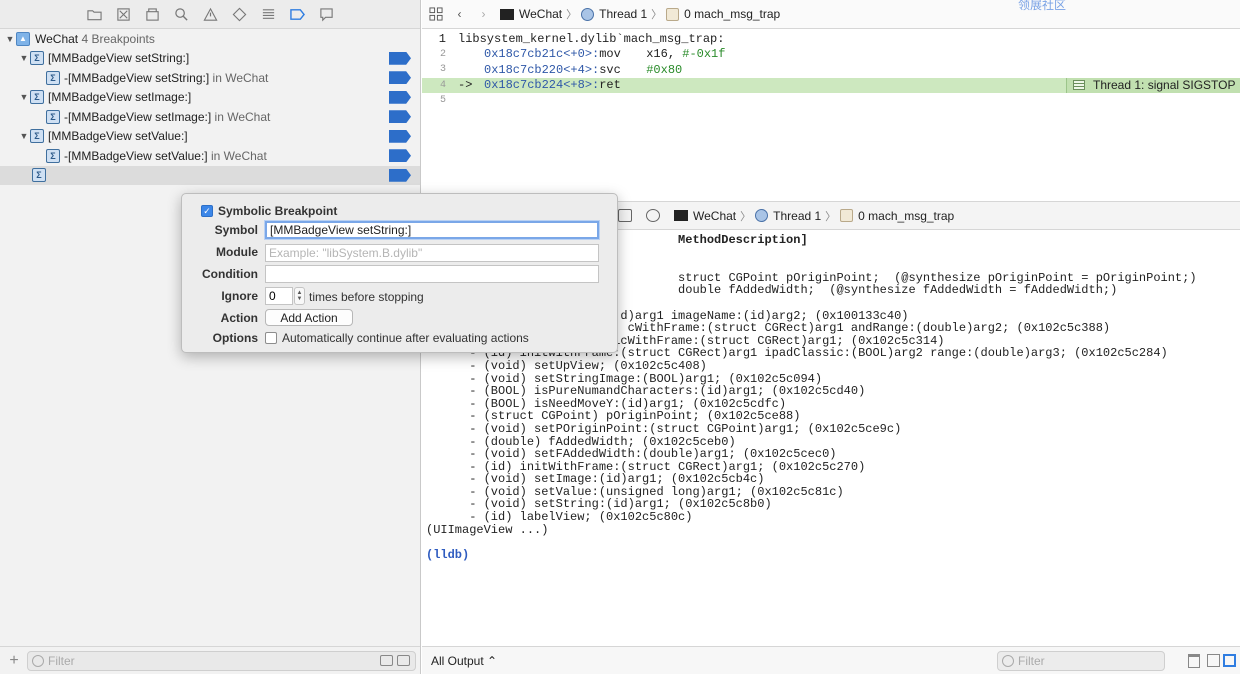  I want to click on code-line: 5, so click(831, 101).